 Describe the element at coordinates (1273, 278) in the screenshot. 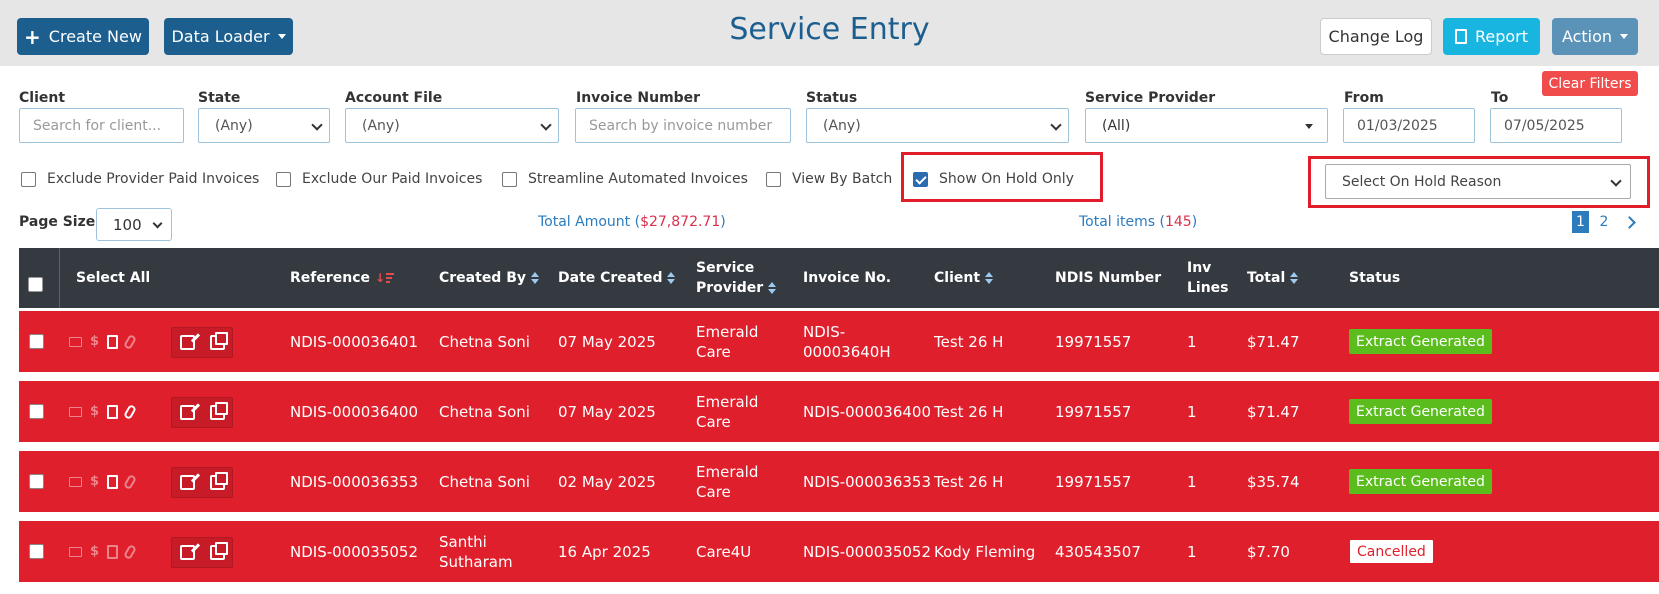

I see `total-header: Total` at that location.